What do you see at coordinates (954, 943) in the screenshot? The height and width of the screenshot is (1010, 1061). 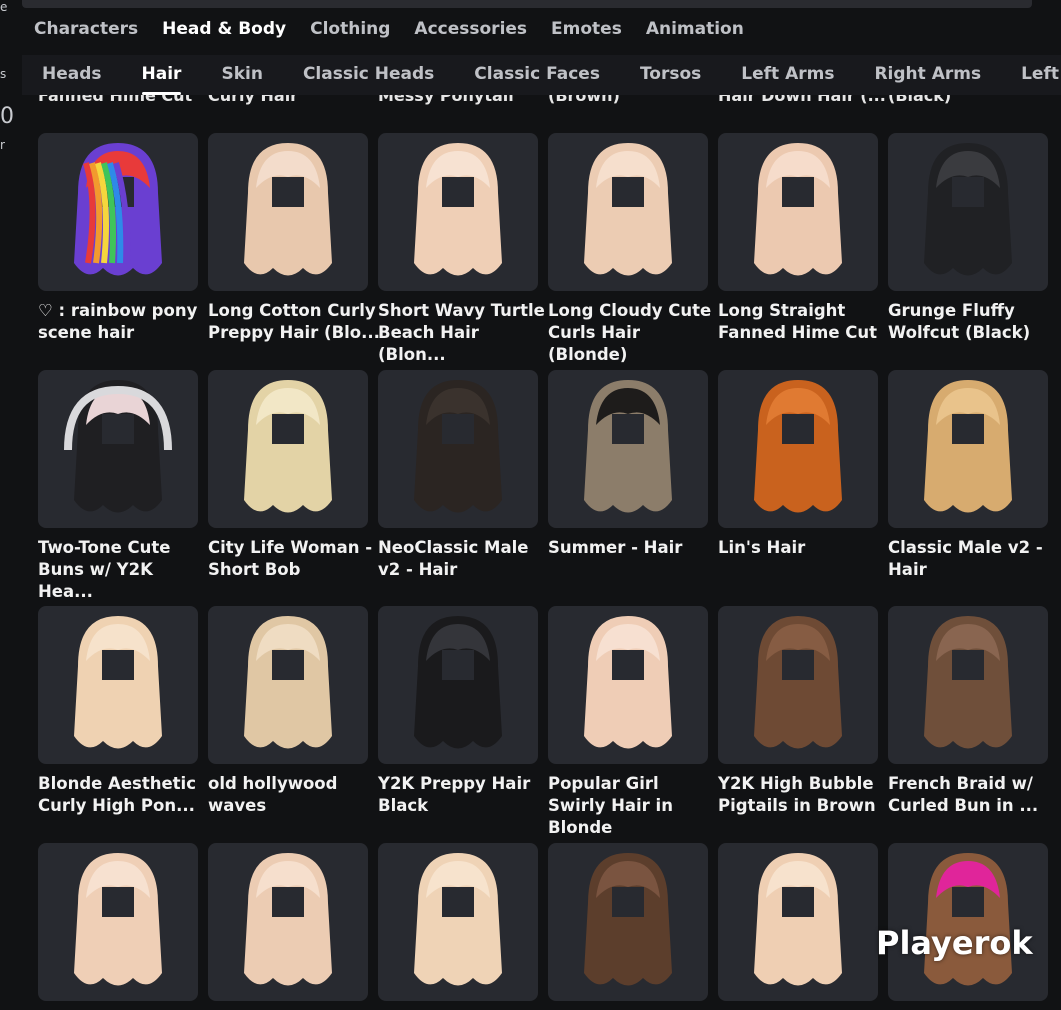 I see `watermark-logo: Playerok` at bounding box center [954, 943].